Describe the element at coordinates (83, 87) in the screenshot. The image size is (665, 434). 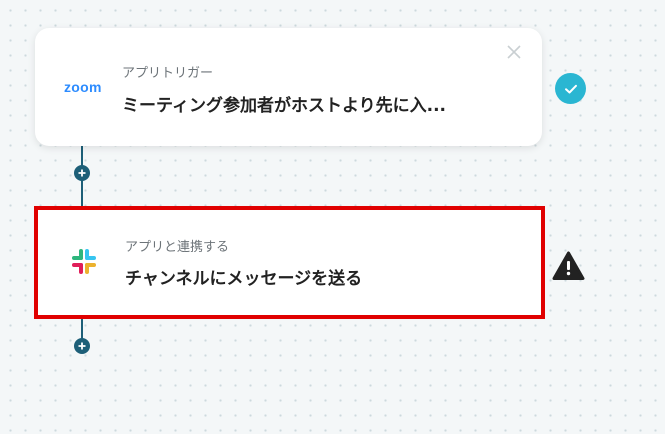
I see `zoom-logo: zoom` at that location.